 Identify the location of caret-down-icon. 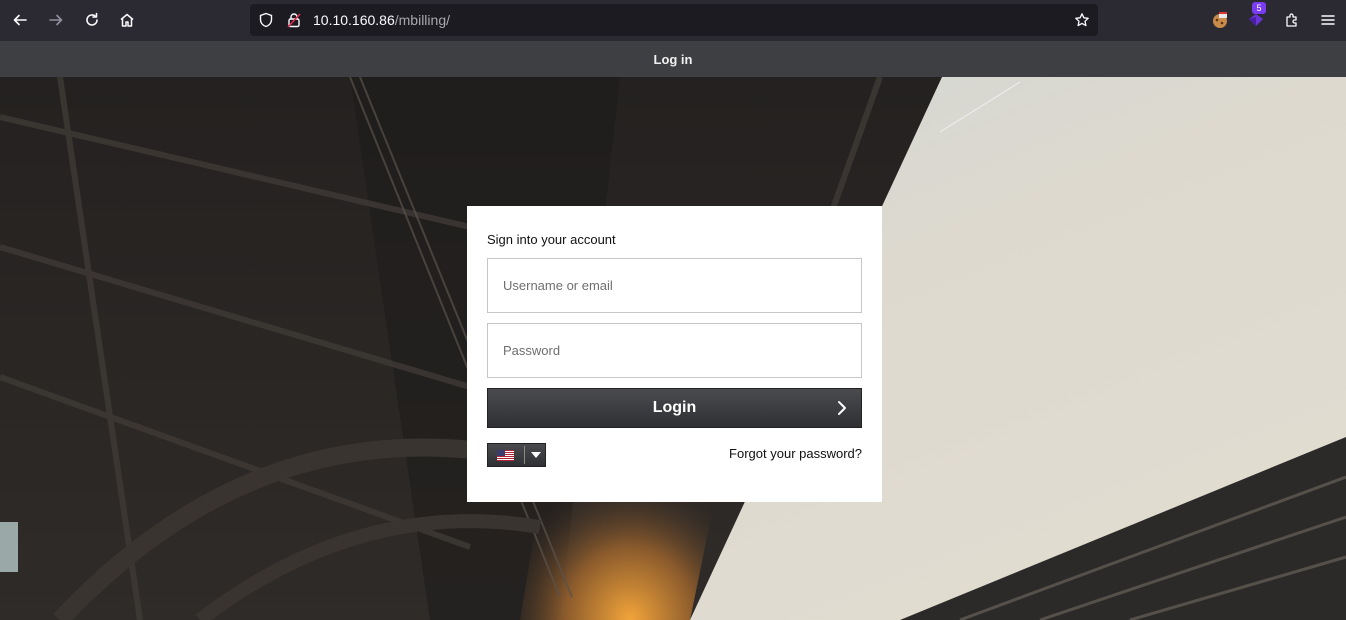
(536, 455).